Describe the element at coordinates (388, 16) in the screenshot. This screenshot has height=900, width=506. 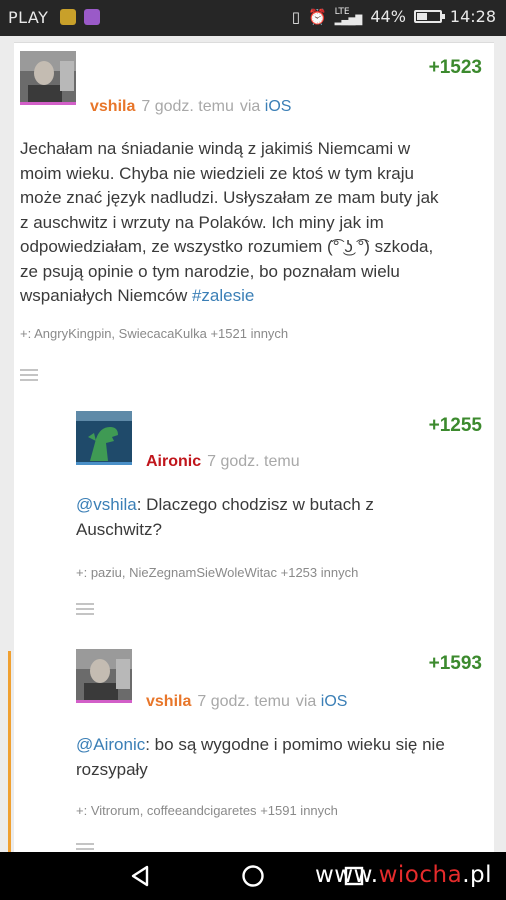
I see `battery-percent: 44%` at that location.